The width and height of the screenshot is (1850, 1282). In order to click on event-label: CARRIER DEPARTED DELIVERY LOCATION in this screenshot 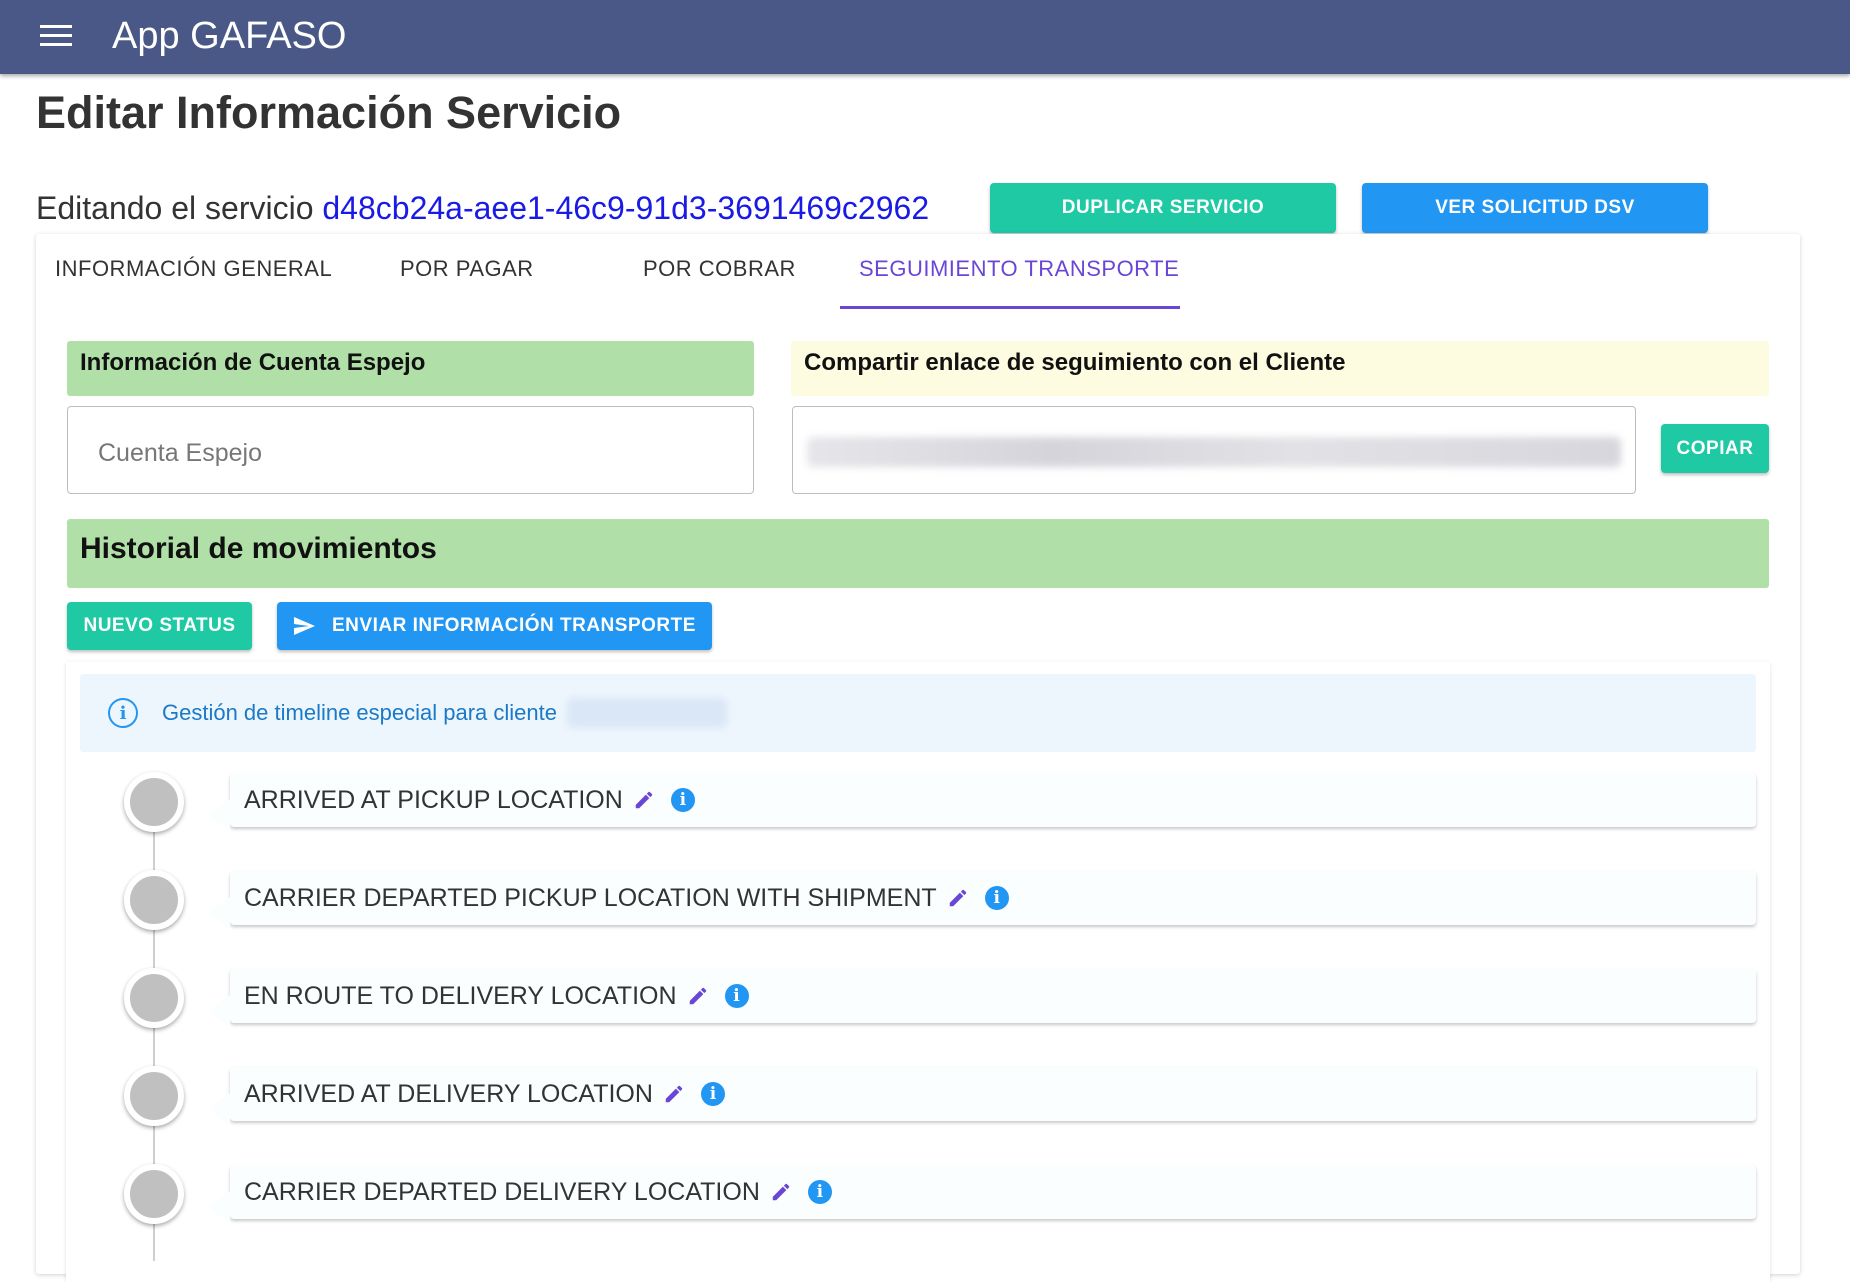, I will do `click(502, 1191)`.